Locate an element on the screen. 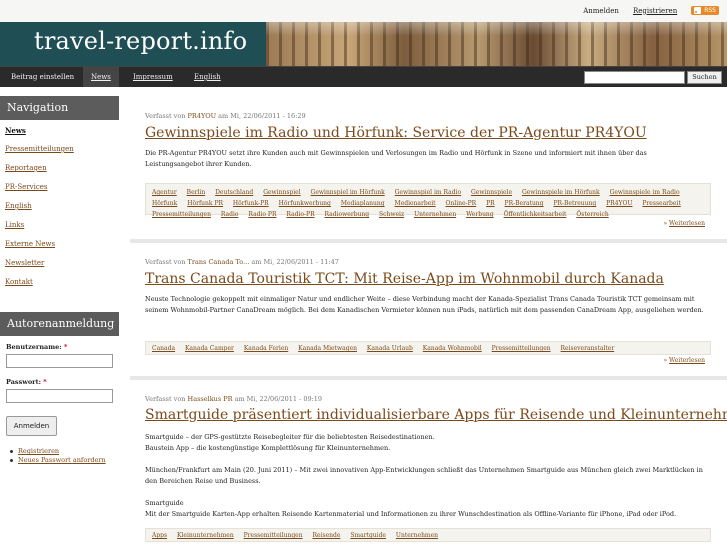  tag-link: Hörfunk PR is located at coordinates (205, 203).